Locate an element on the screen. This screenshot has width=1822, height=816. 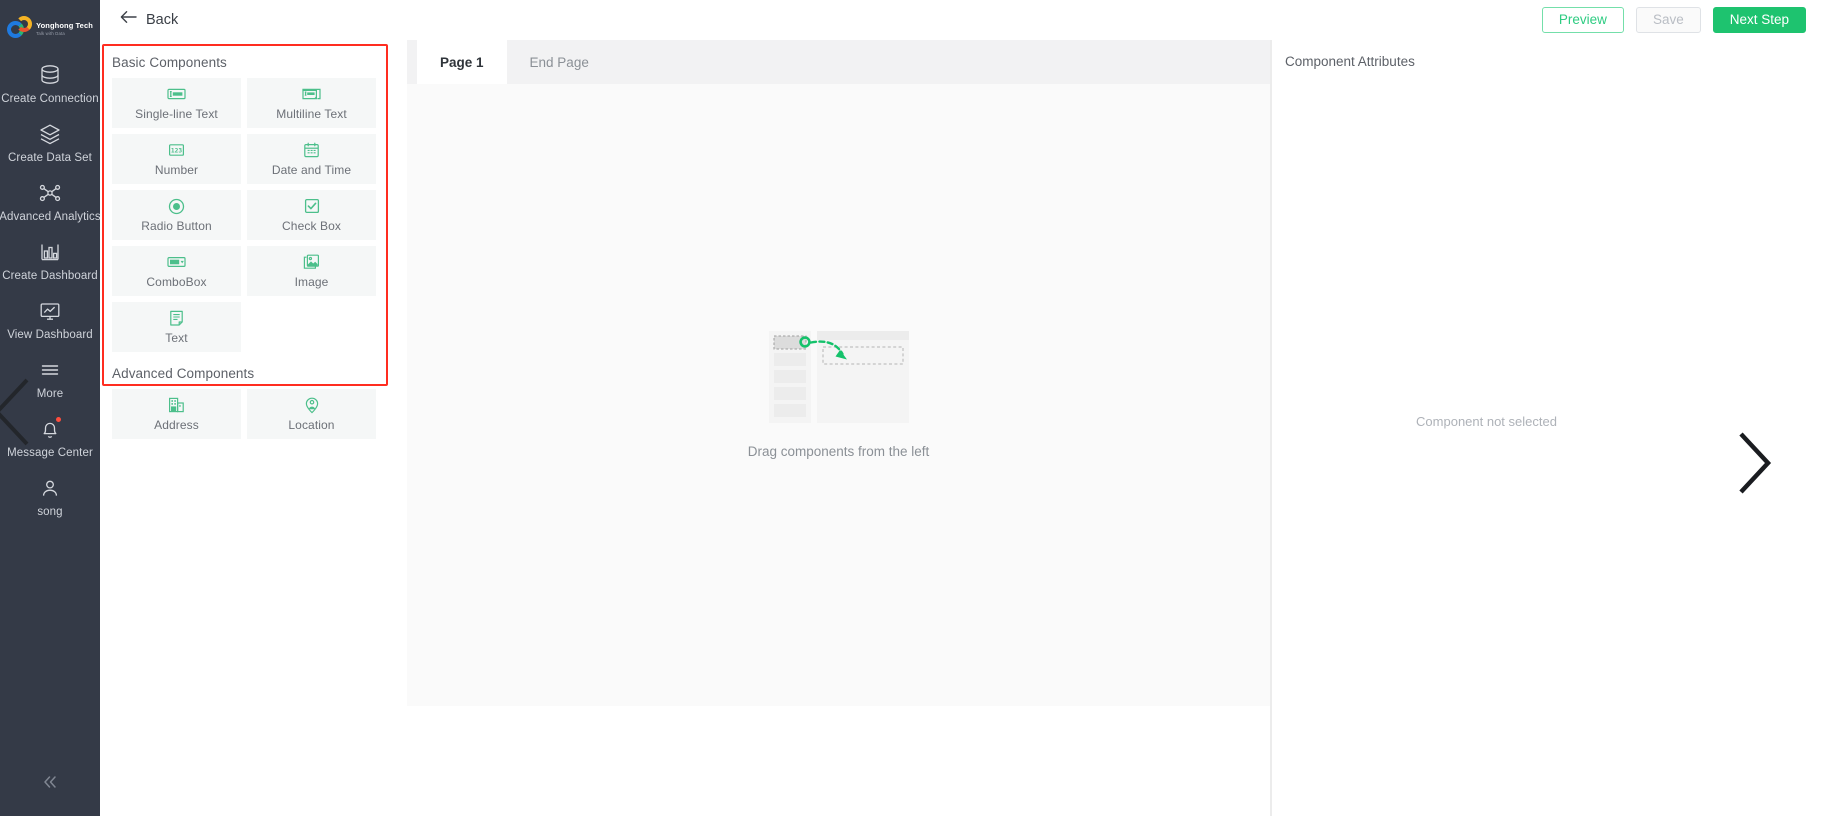
logo-name: Yonghong Tech is located at coordinates (64, 26).